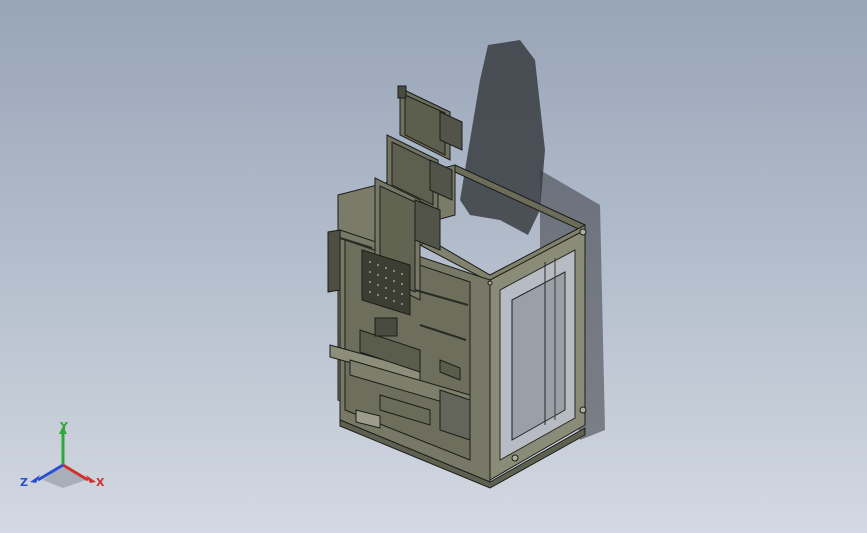 The width and height of the screenshot is (867, 533). Describe the element at coordinates (63, 457) in the screenshot. I see `orientation-triad: Y X Z` at that location.